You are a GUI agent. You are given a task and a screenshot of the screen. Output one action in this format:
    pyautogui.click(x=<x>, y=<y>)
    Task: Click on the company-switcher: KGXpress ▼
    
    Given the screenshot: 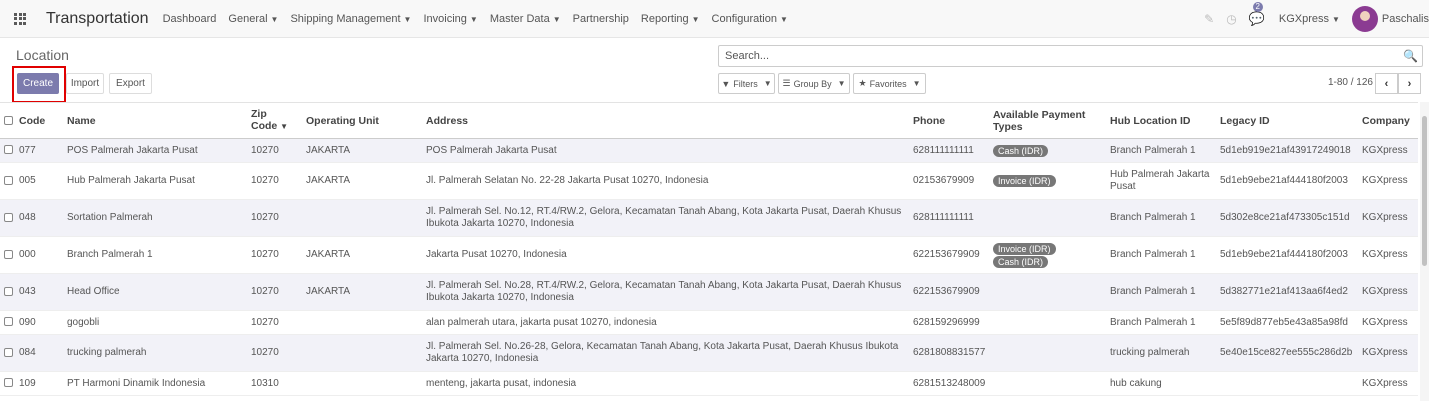 What is the action you would take?
    pyautogui.click(x=1309, y=19)
    